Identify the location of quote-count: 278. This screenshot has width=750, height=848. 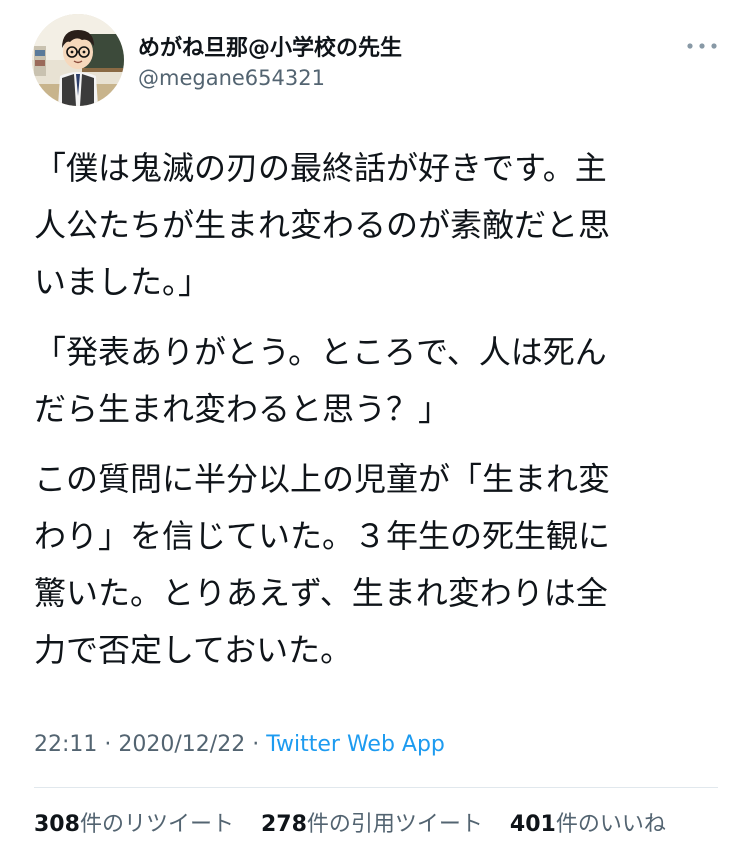
(283, 824).